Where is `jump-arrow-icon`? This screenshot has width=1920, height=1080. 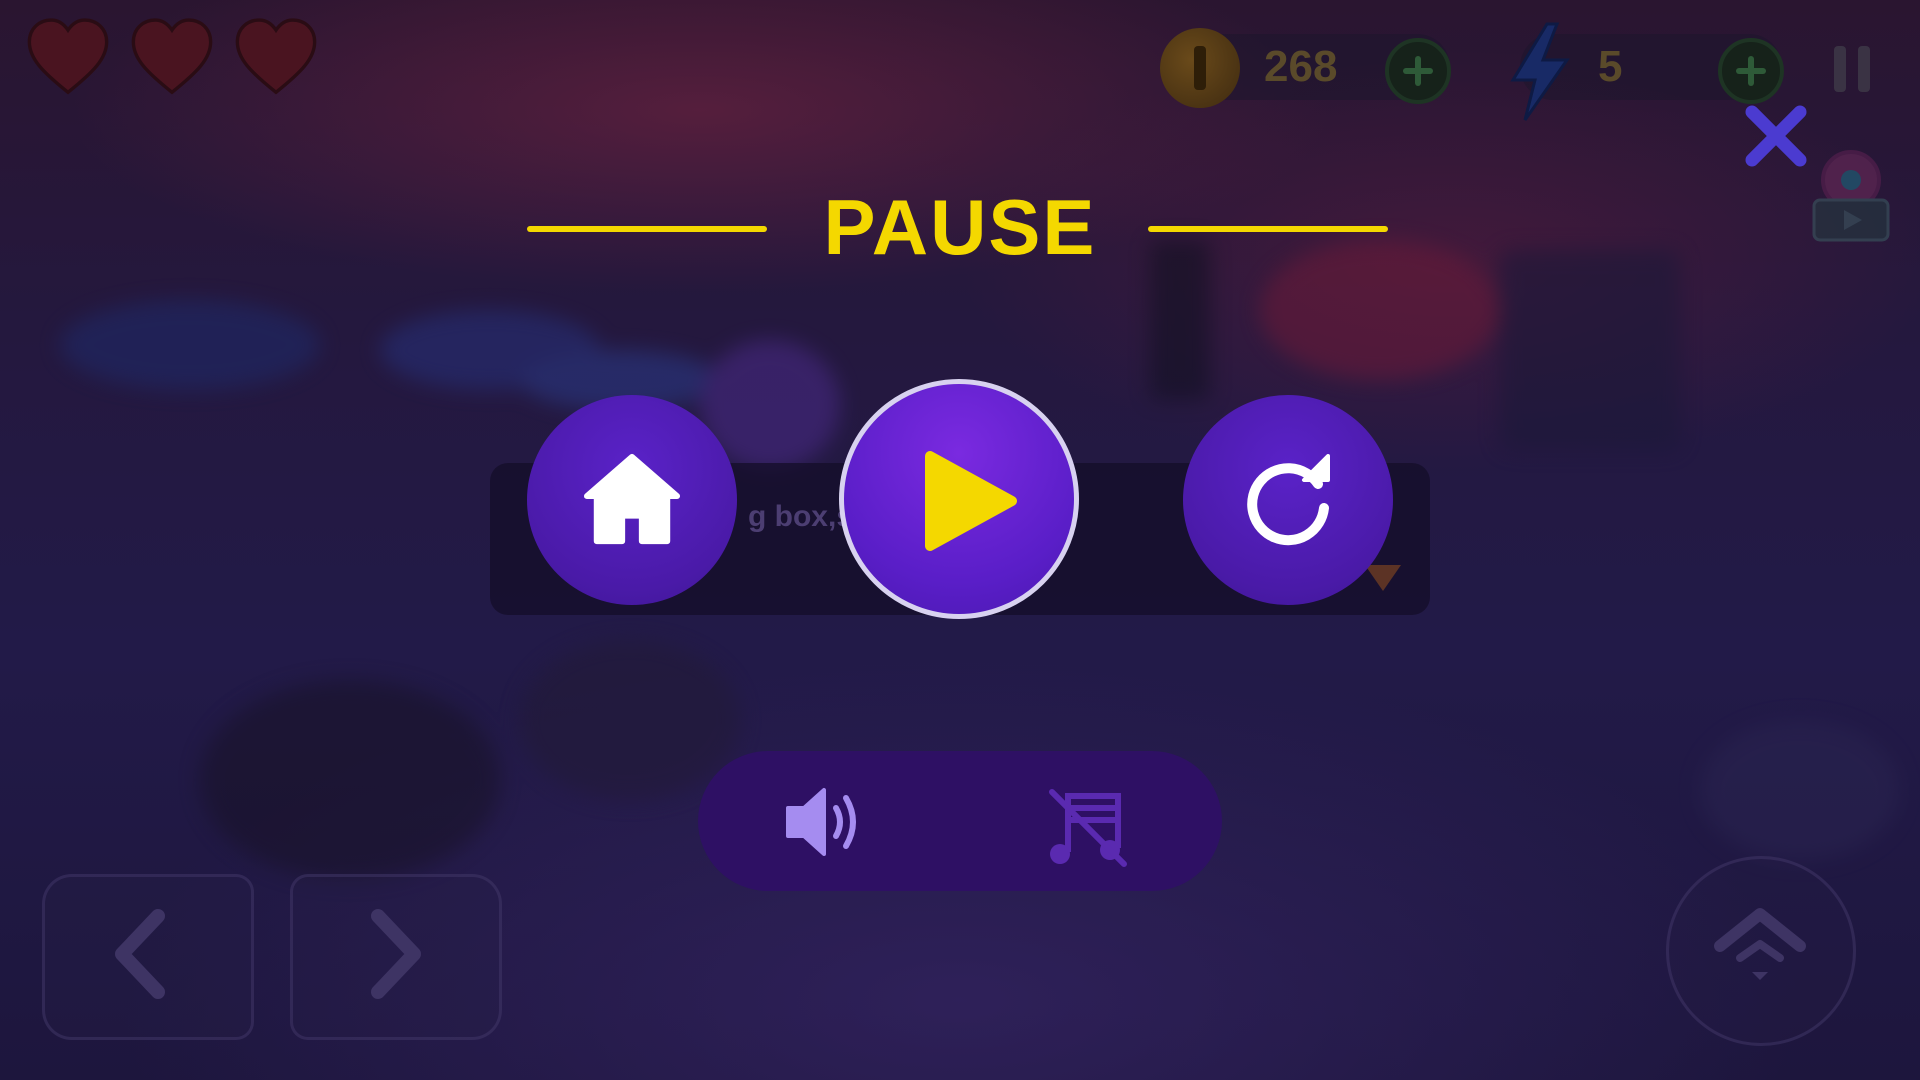 jump-arrow-icon is located at coordinates (1760, 944).